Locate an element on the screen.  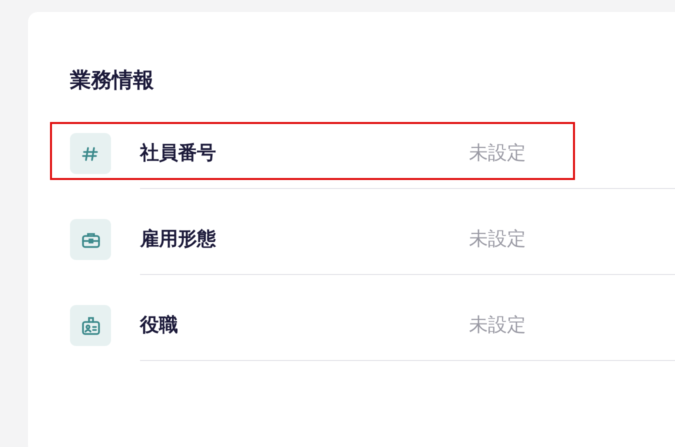
field-label: 雇用形態 is located at coordinates (178, 239).